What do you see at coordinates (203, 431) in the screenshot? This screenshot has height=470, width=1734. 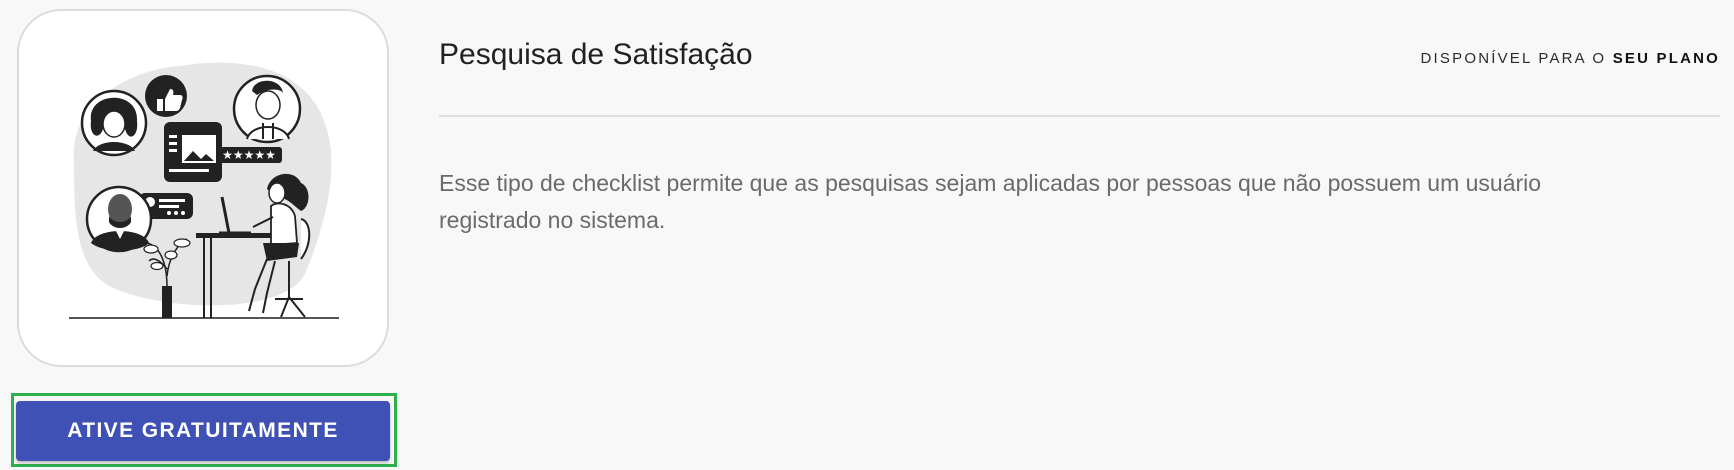 I see `activate-free-button: ATIVE GRATUITAMENTE` at bounding box center [203, 431].